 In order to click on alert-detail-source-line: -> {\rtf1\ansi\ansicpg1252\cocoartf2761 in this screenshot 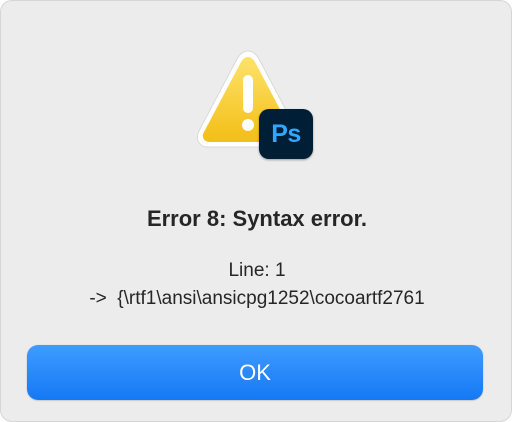, I will do `click(257, 298)`.